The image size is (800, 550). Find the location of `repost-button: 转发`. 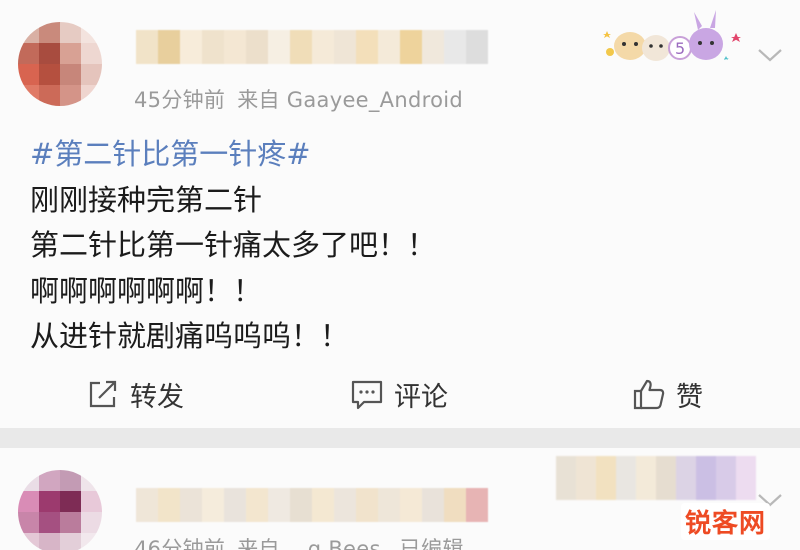

repost-button: 转发 is located at coordinates (135, 394).